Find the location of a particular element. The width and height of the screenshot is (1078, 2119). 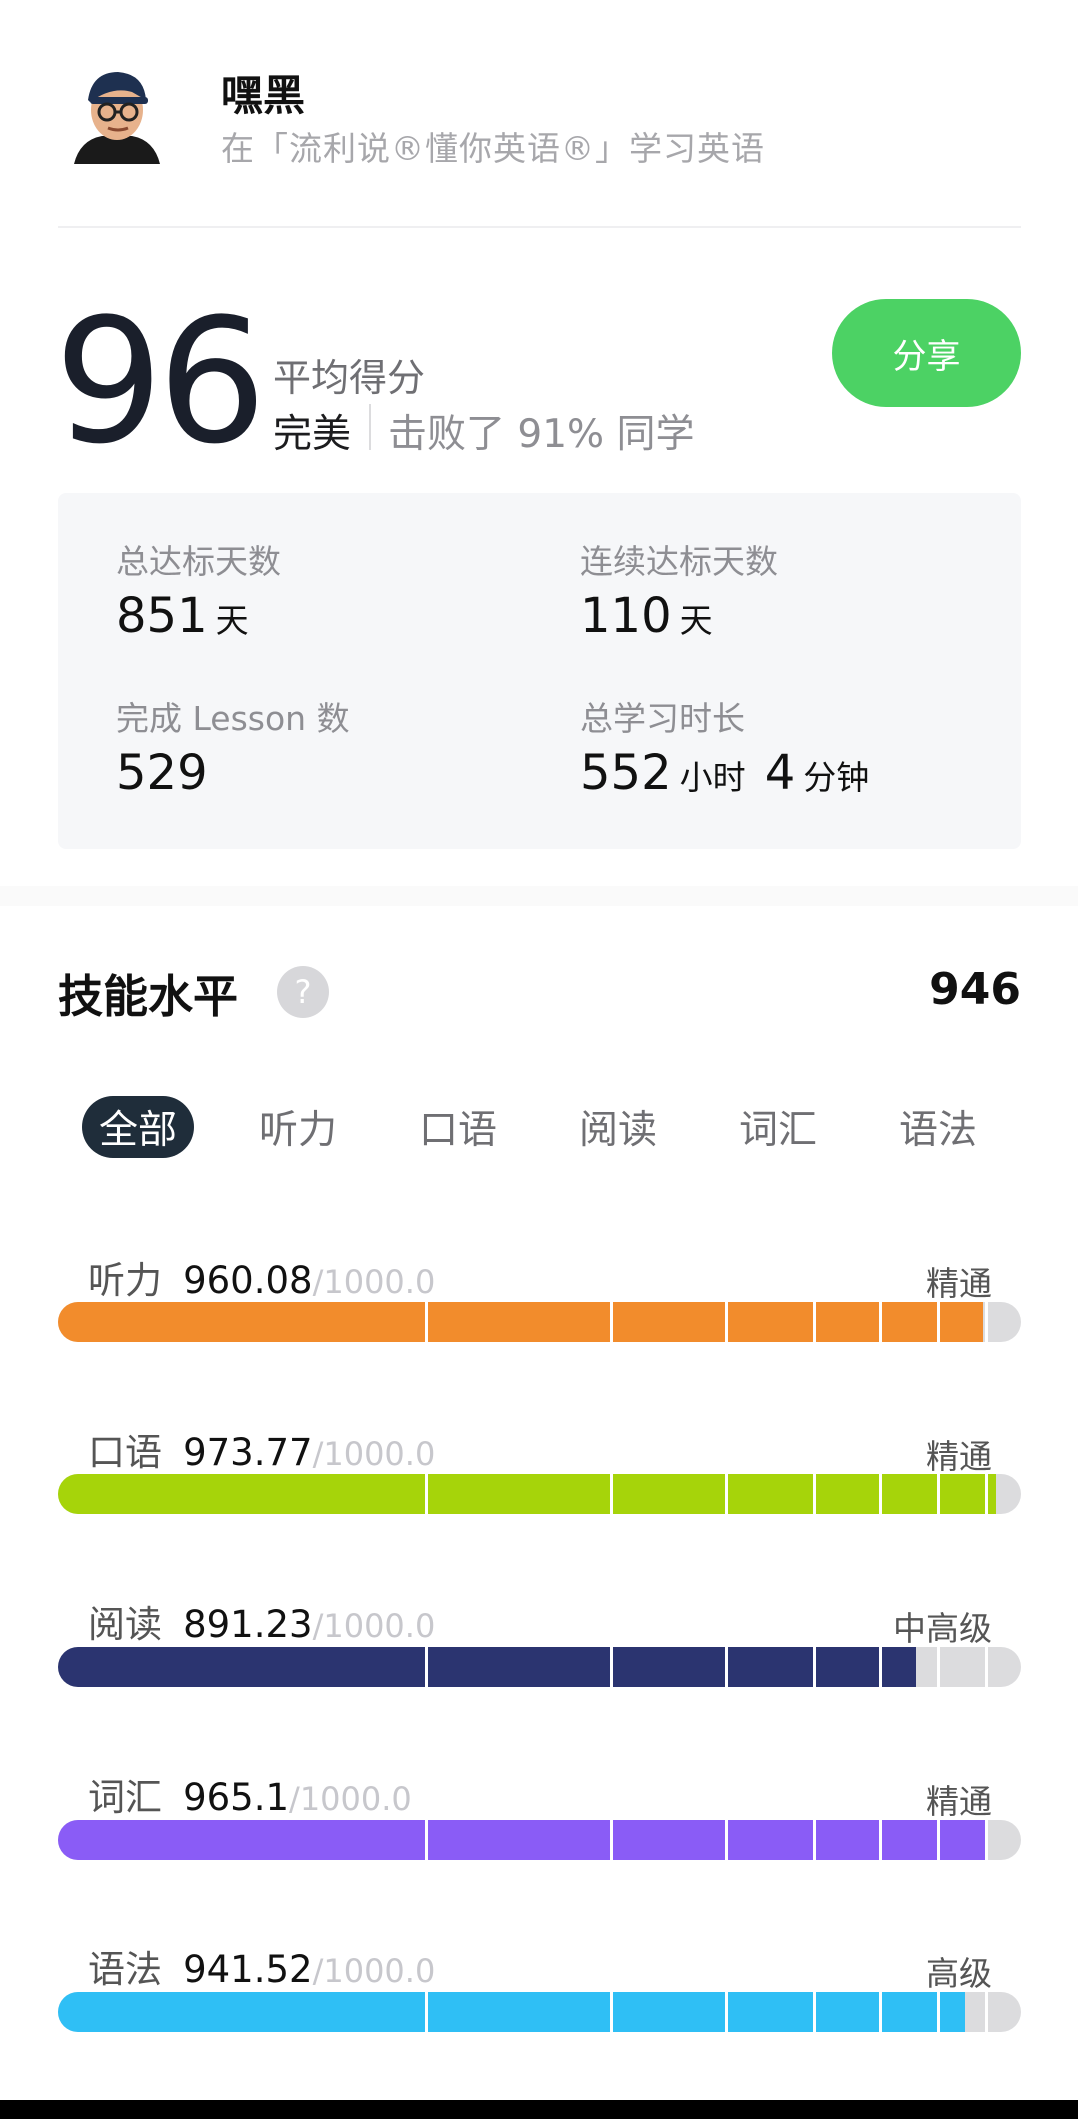

skill-name: 听力 is located at coordinates (125, 1280).